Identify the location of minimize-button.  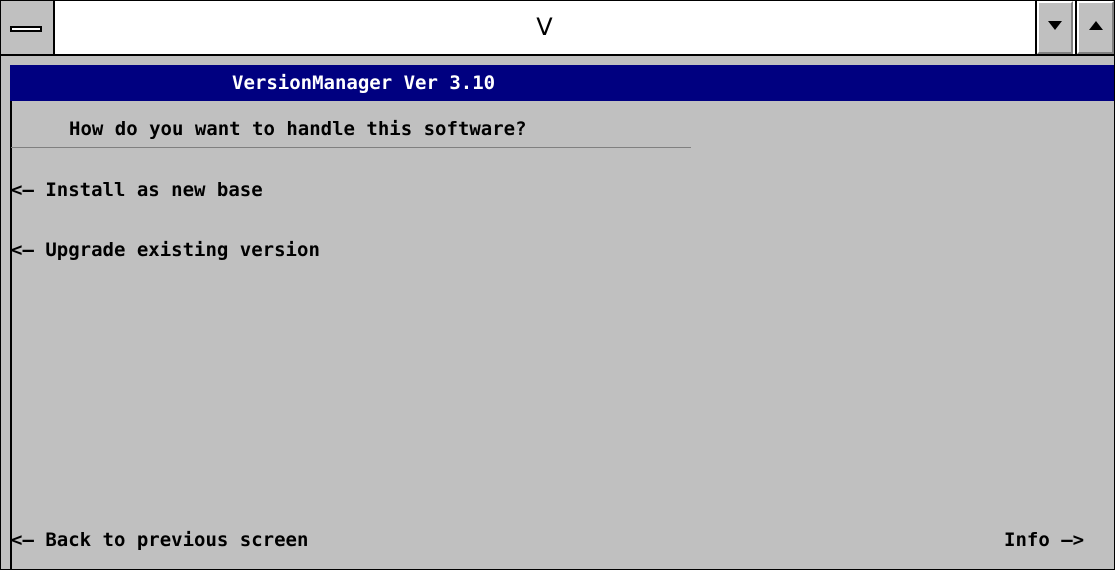
(1054, 27).